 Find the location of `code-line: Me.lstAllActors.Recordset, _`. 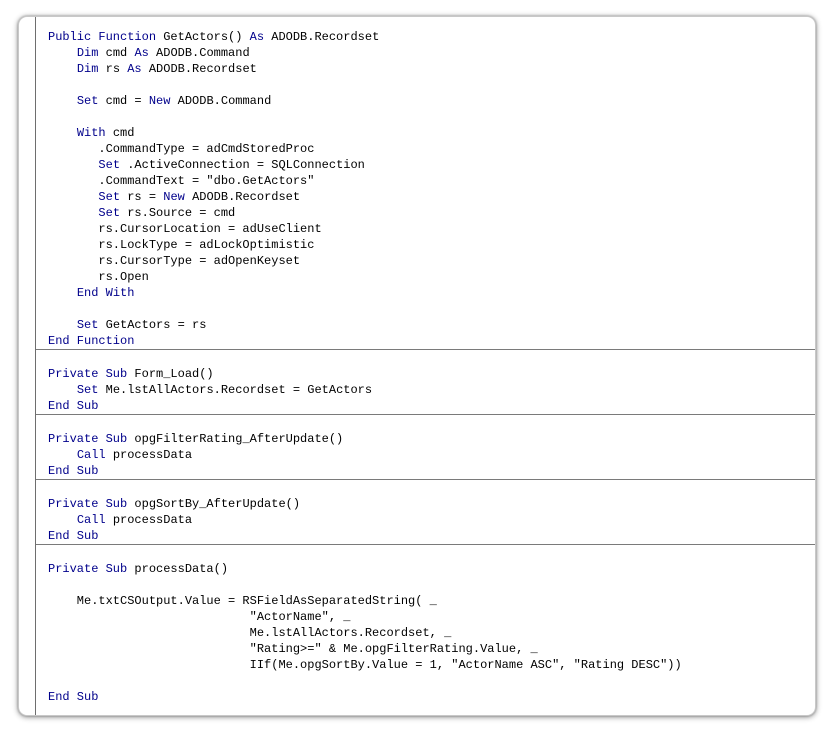

code-line: Me.lstAllActors.Recordset, _ is located at coordinates (425, 633).